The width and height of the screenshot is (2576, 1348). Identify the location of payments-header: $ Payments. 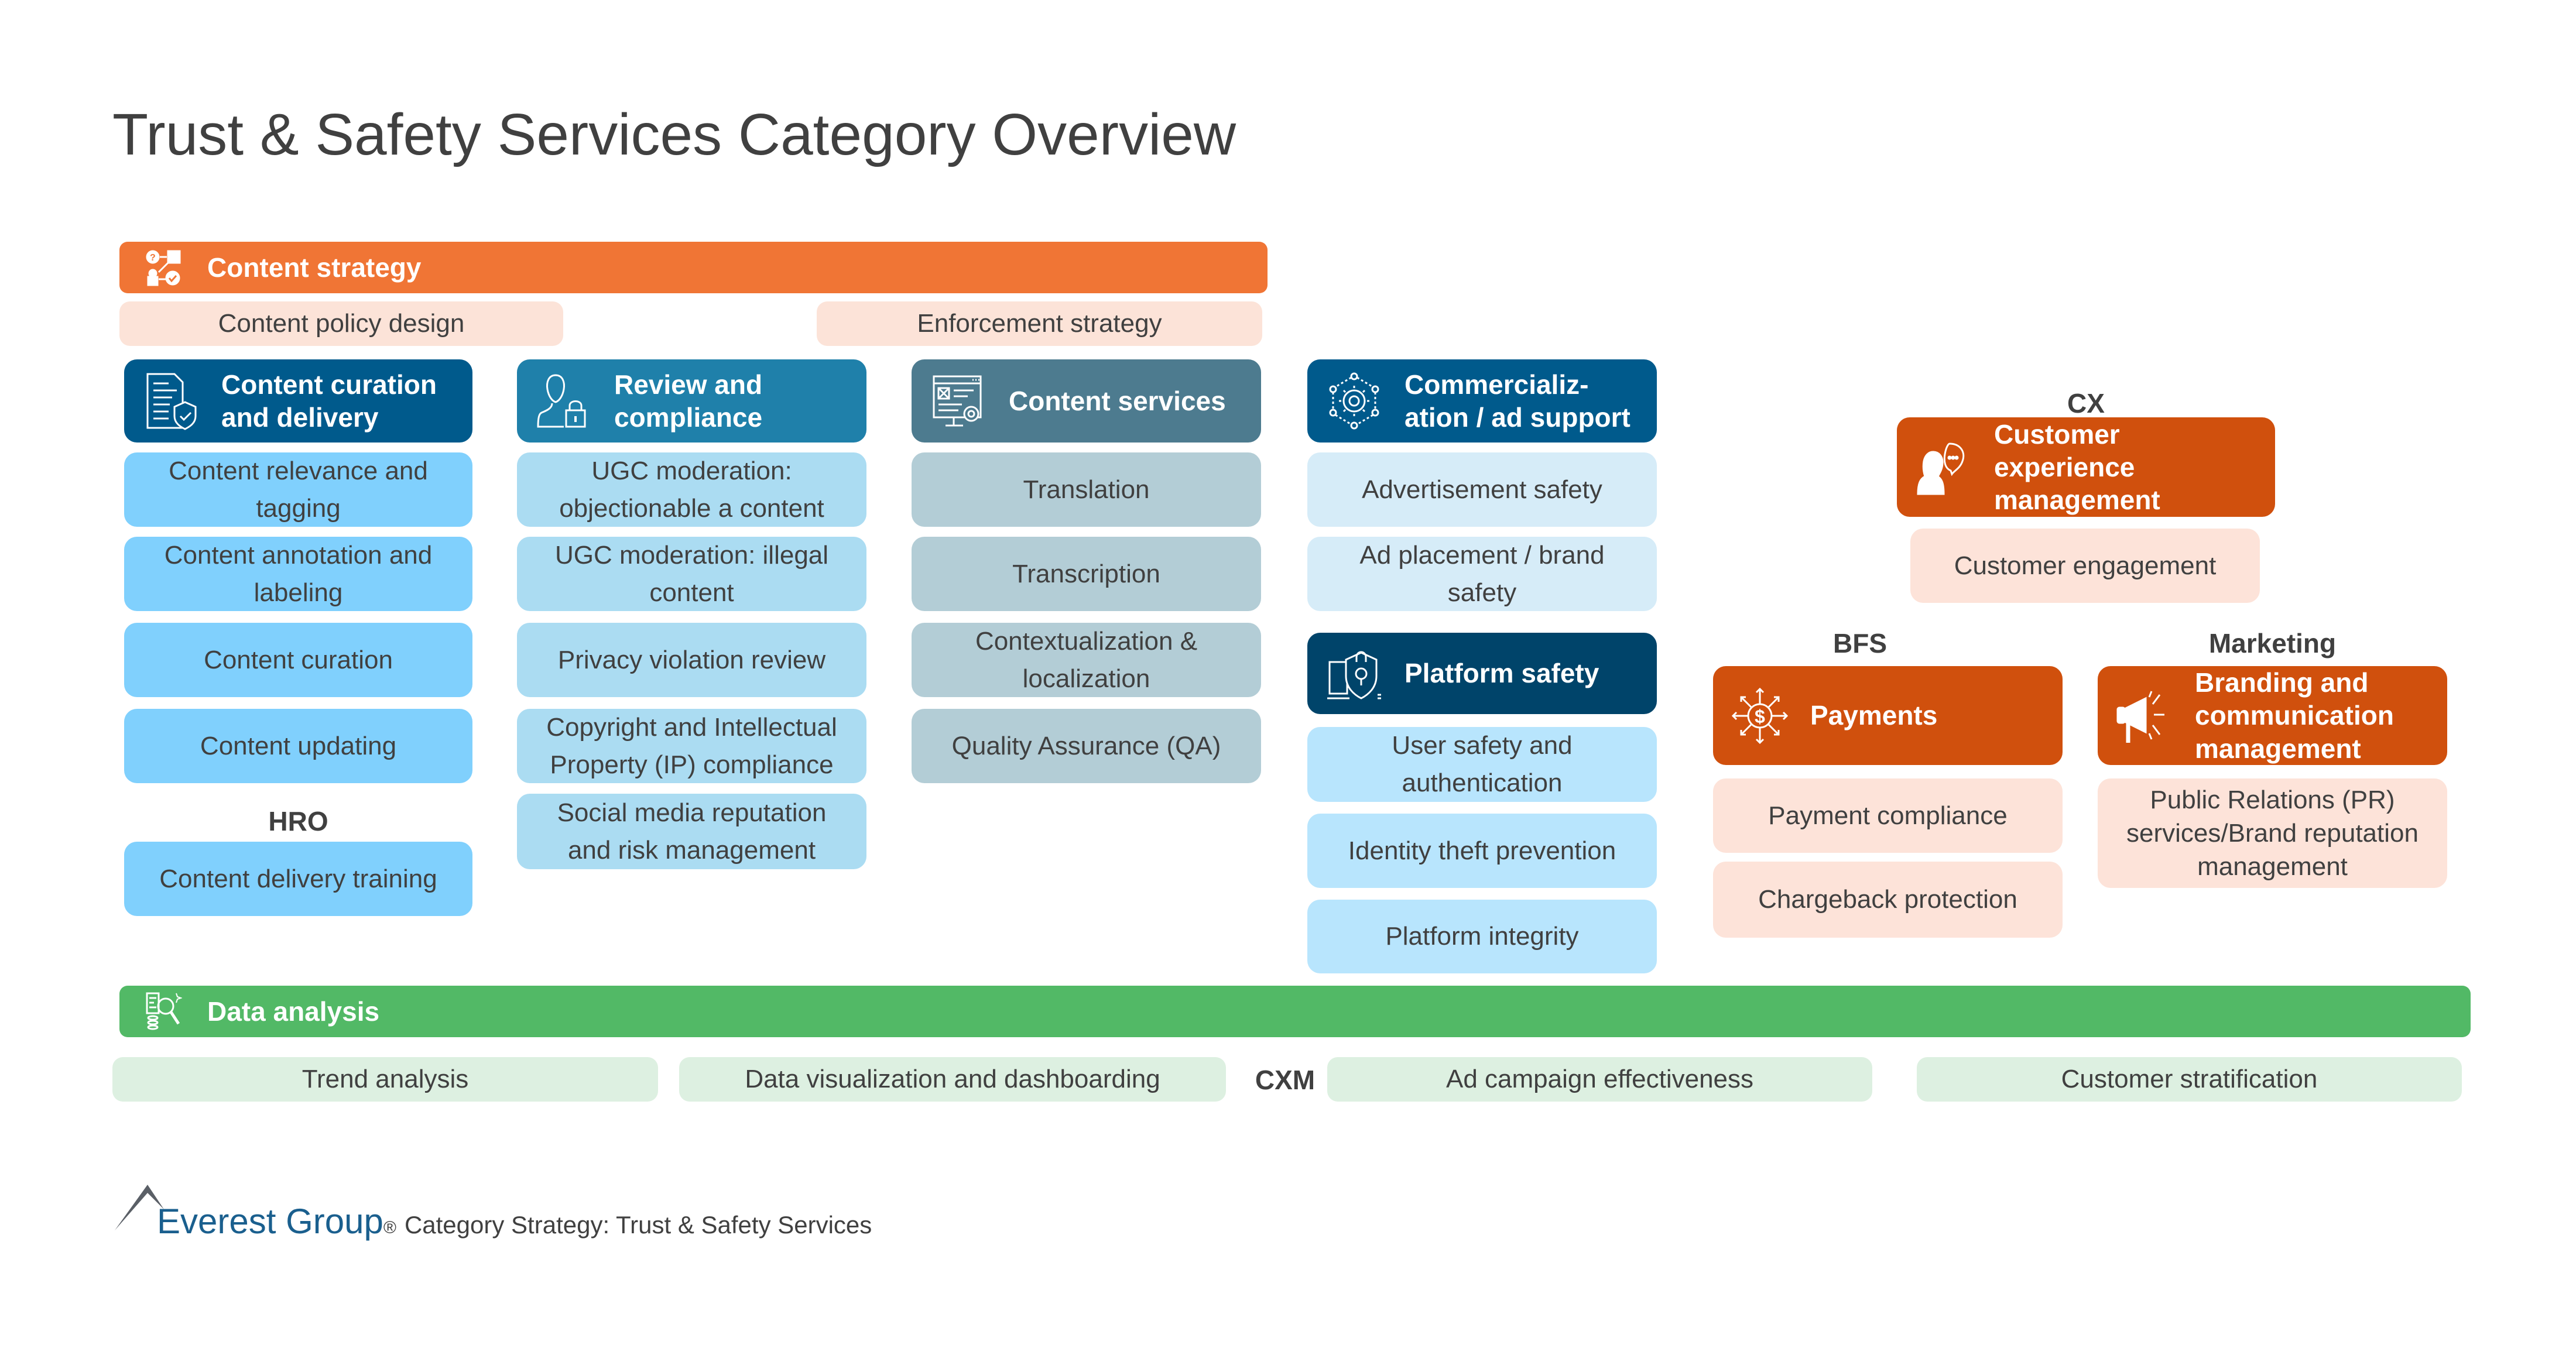
(1888, 715).